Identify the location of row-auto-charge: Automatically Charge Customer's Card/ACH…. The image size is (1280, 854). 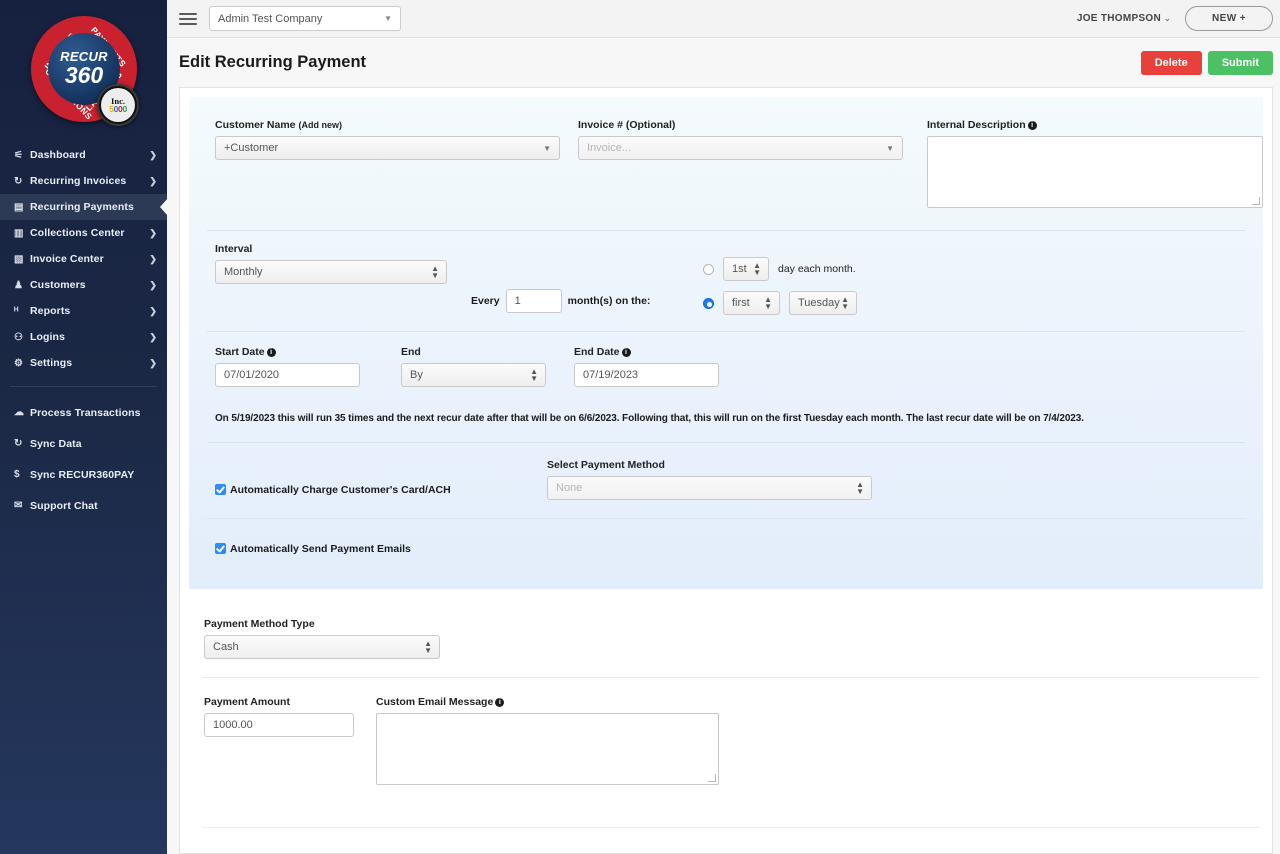
(726, 480).